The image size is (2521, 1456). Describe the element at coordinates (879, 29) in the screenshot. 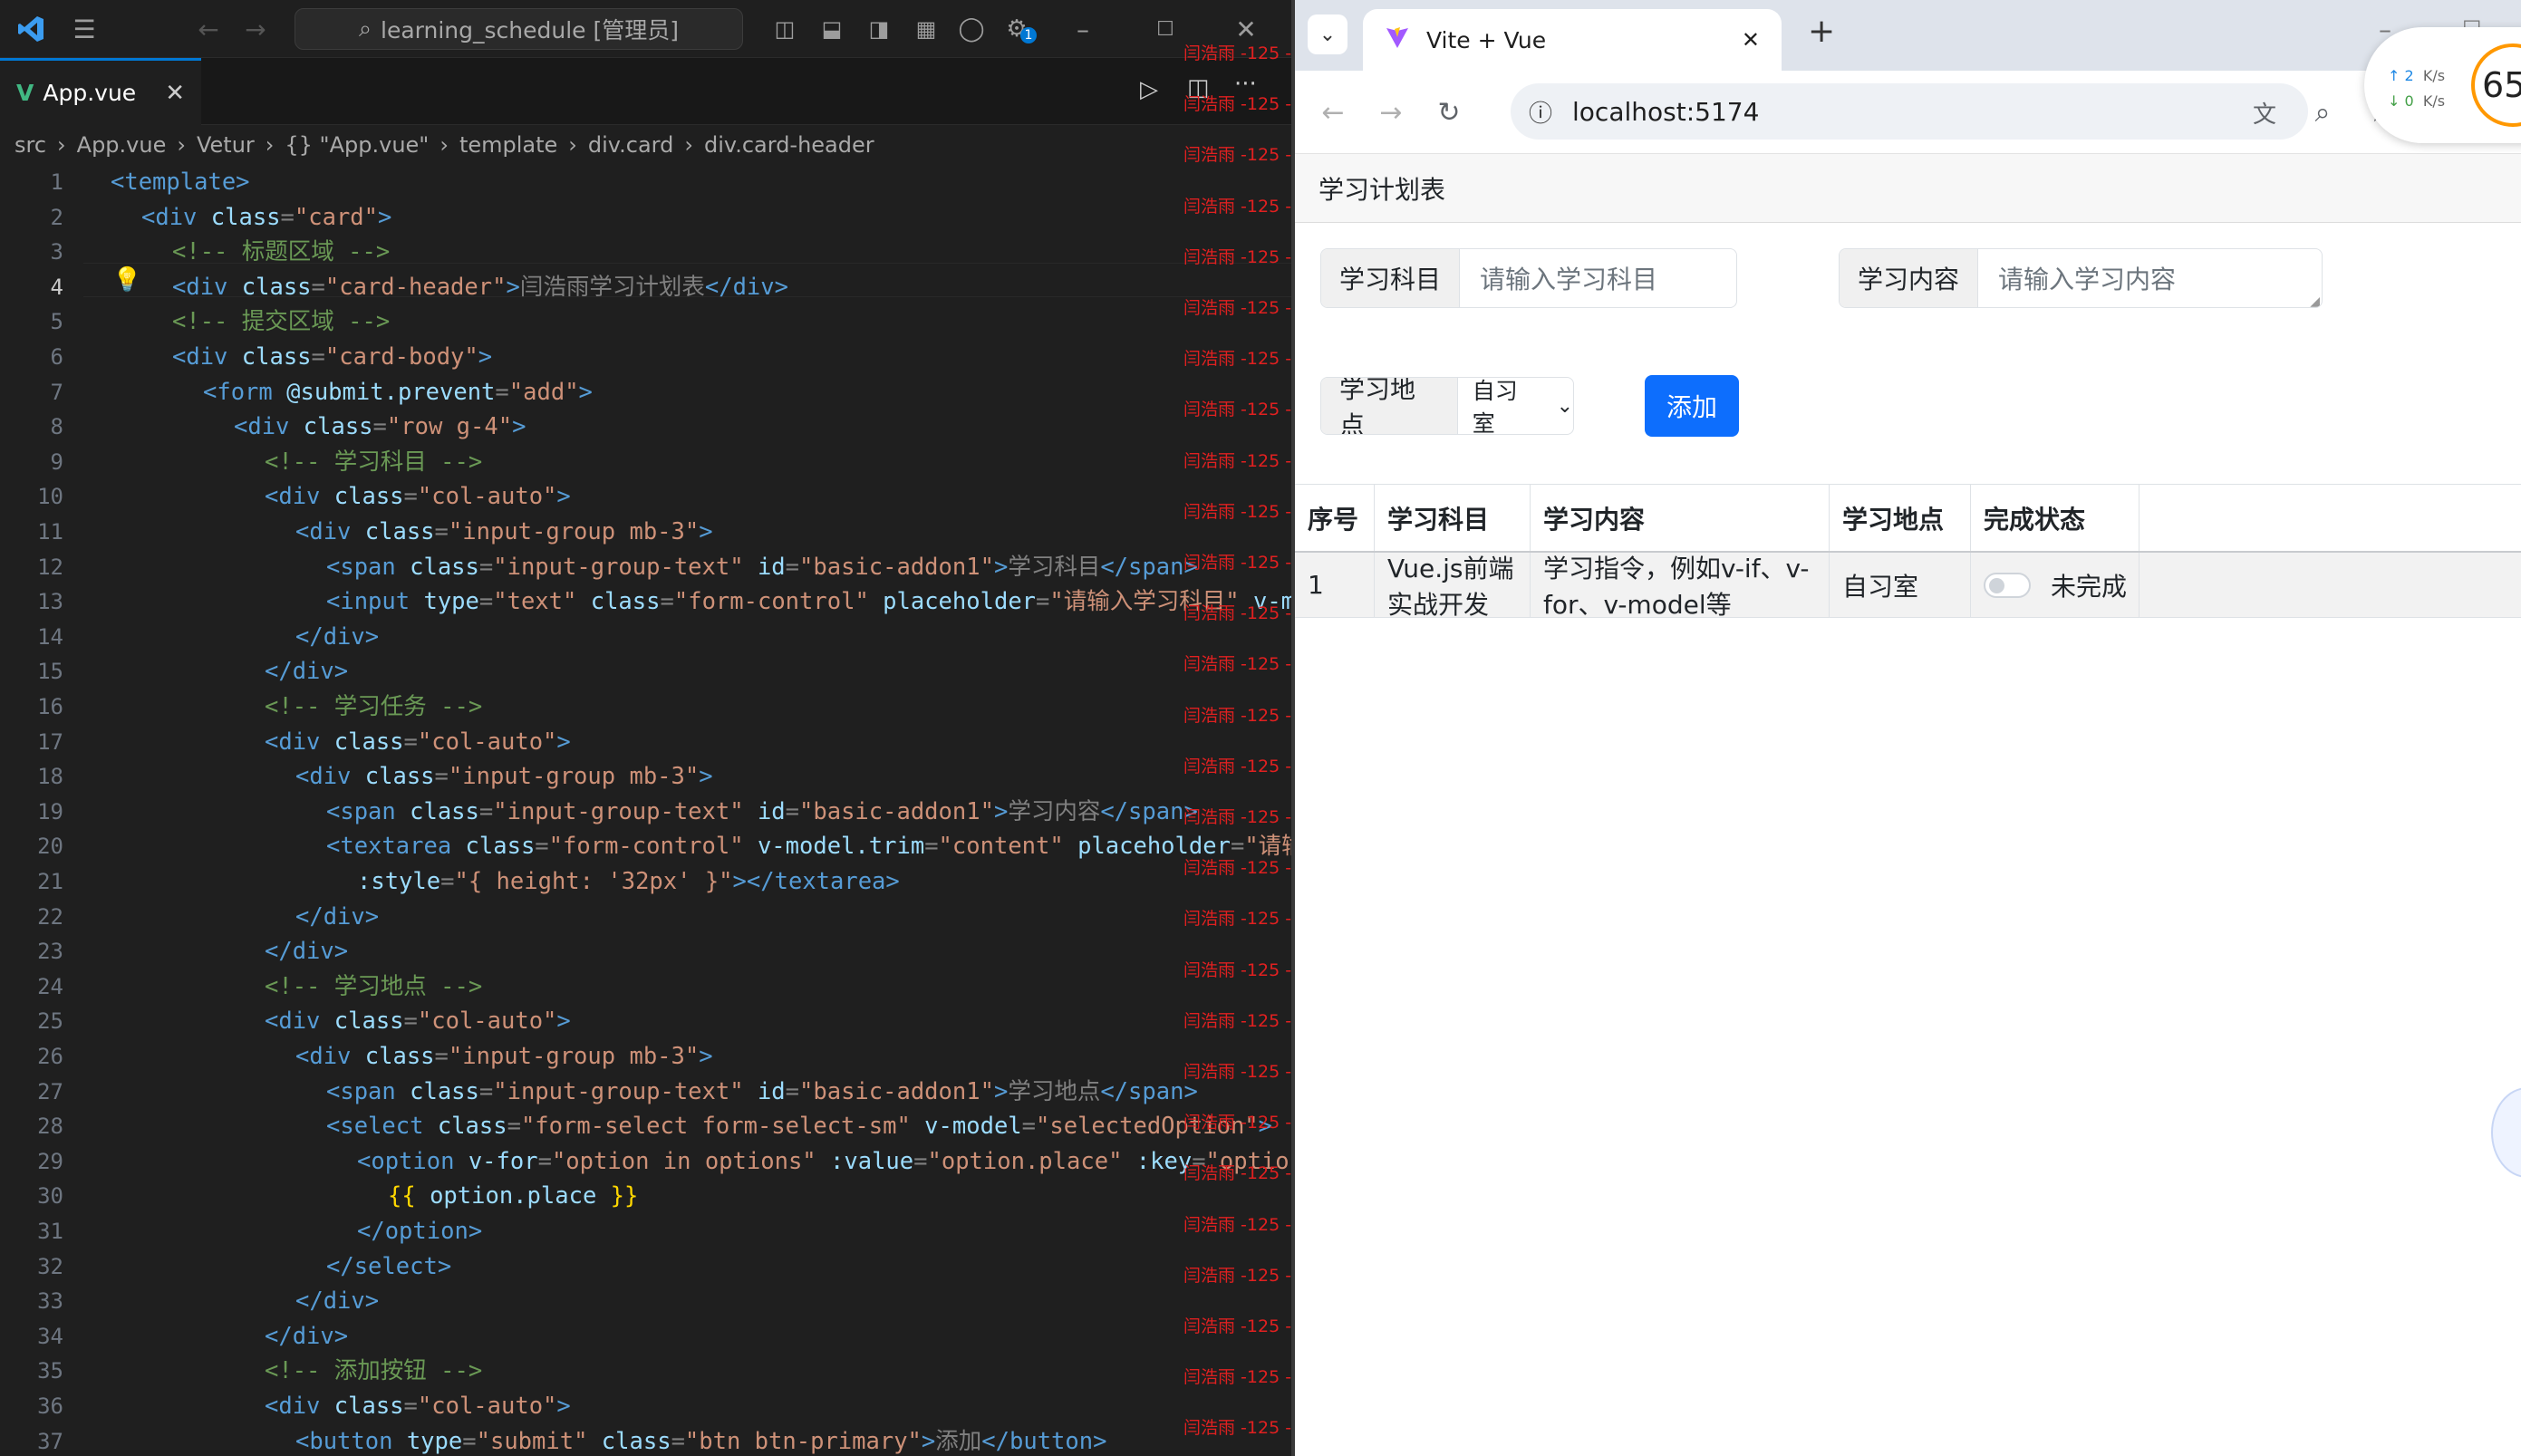

I see `toggle-secondary-sidebar-icon: ◨` at that location.